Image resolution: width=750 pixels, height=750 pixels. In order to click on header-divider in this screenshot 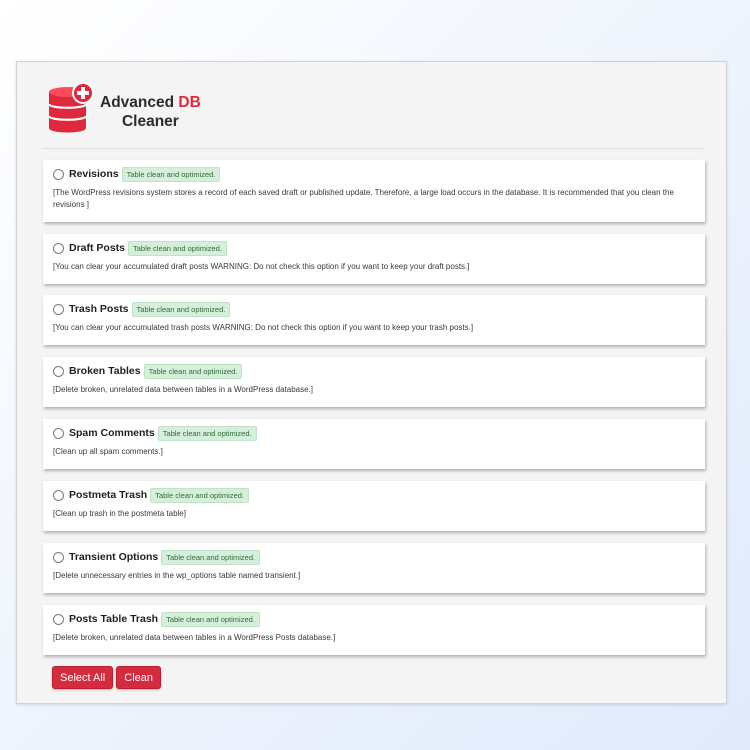, I will do `click(374, 148)`.